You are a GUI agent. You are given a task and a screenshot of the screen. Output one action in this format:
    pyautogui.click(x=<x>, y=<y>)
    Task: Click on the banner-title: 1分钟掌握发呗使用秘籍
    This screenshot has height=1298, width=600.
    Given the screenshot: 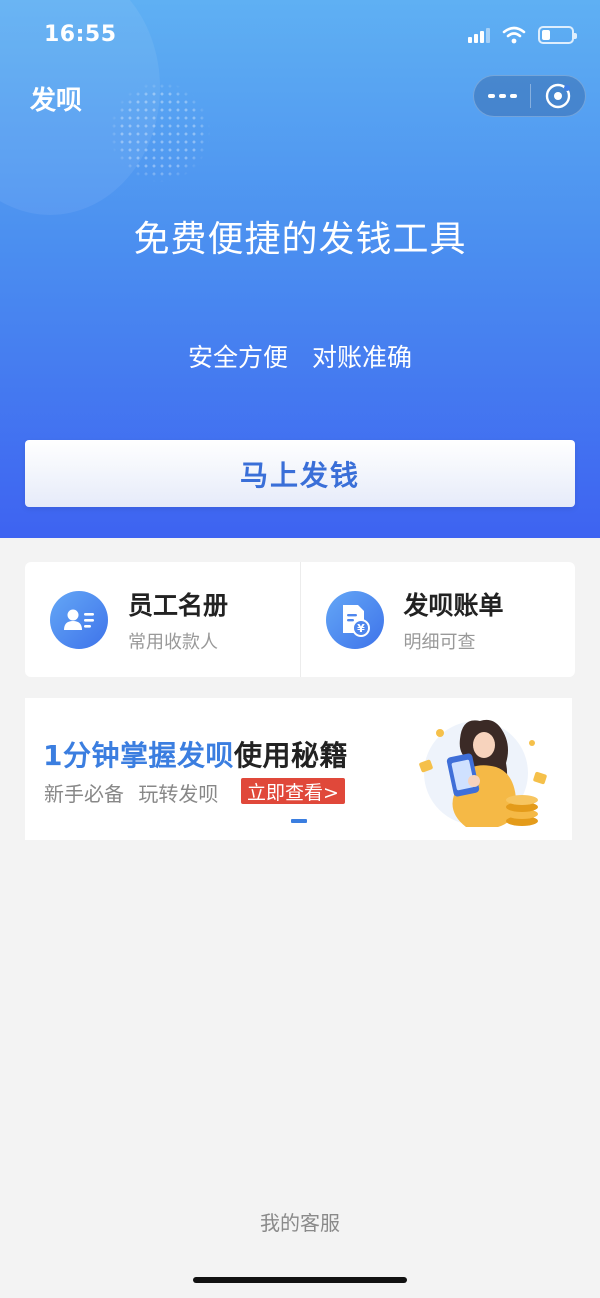 What is the action you would take?
    pyautogui.click(x=195, y=754)
    